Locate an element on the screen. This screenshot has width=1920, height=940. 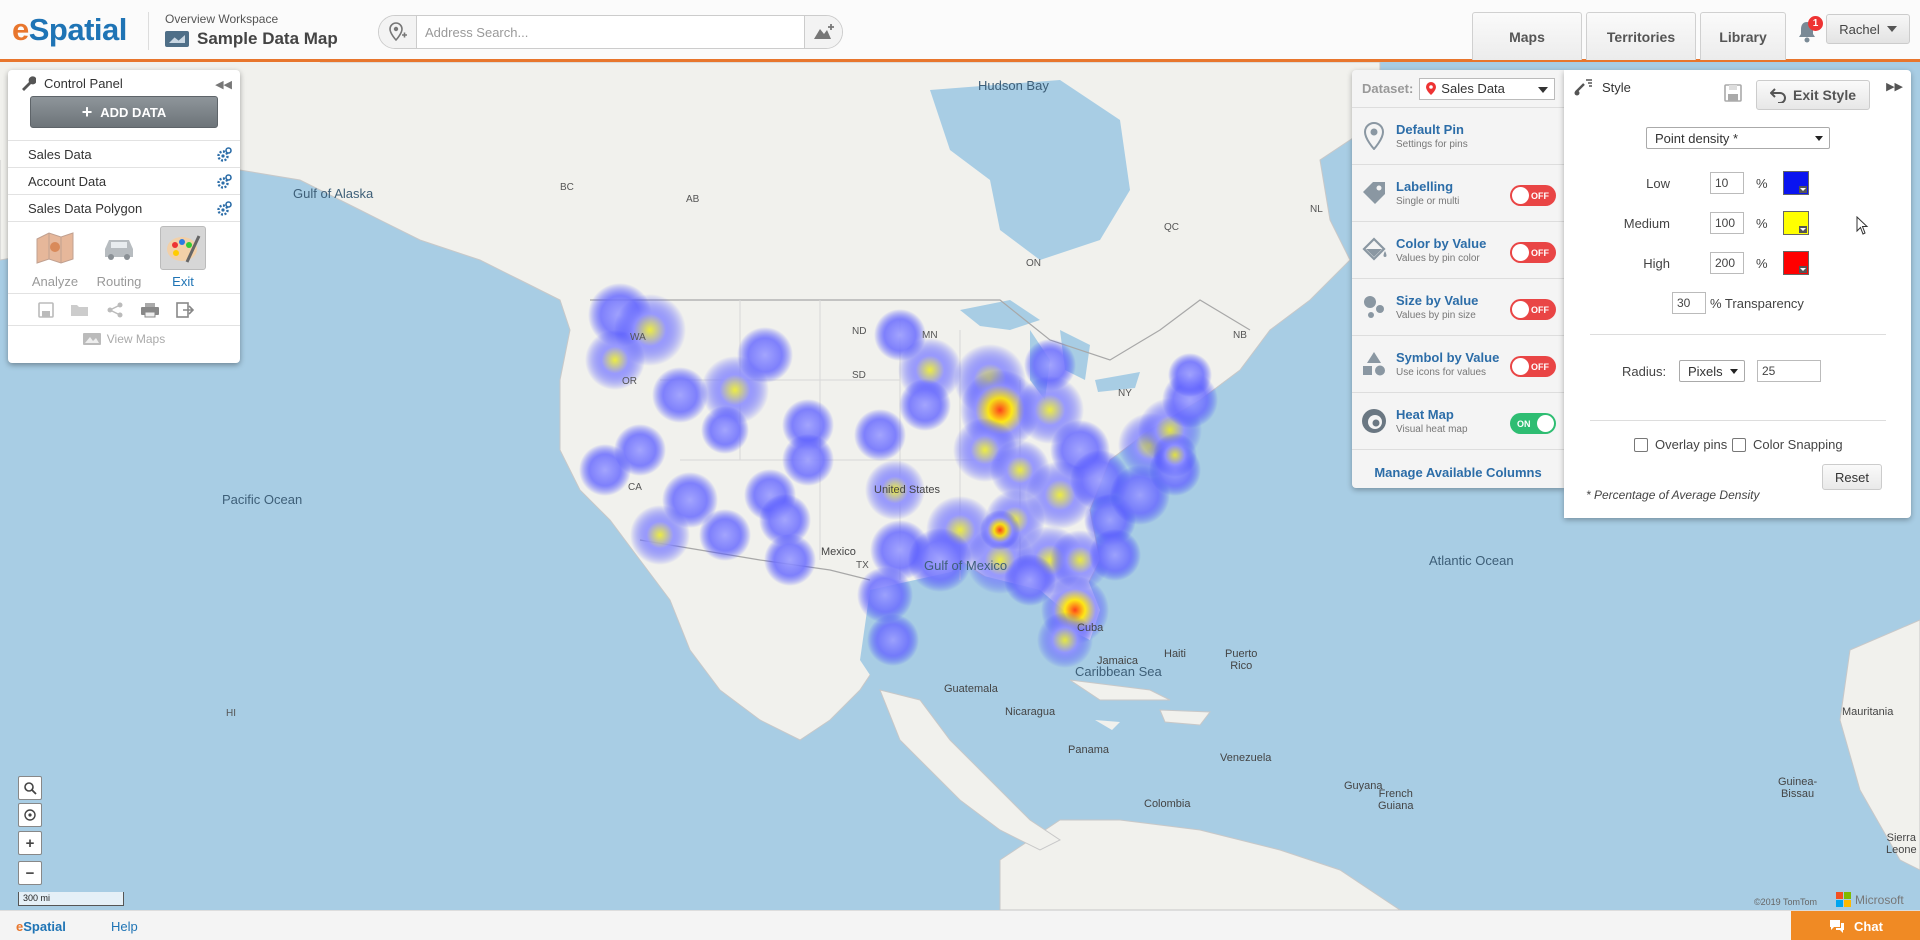
transparency-label: % Transparency is located at coordinates (1757, 303).